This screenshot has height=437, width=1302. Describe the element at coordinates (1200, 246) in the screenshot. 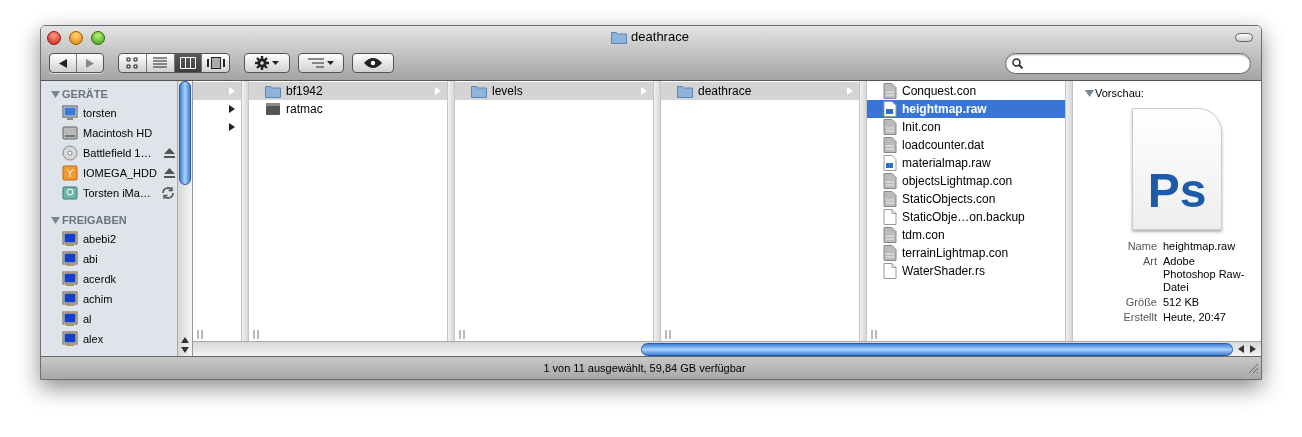

I see `info-value: heightmap.raw` at that location.